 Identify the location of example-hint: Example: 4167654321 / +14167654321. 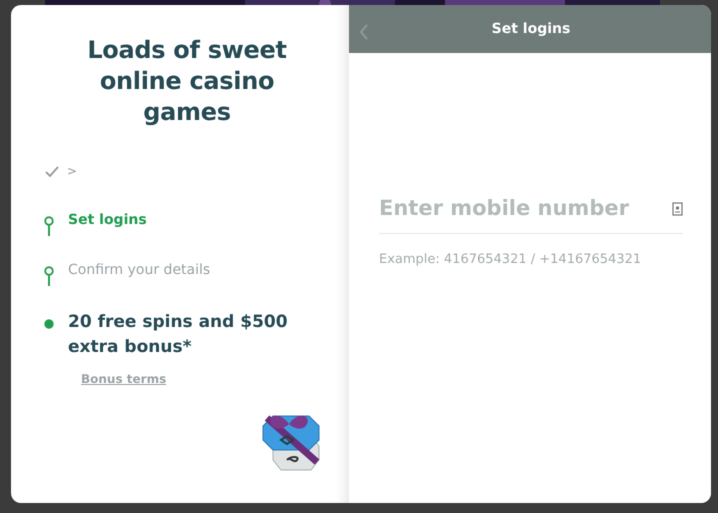
(510, 259).